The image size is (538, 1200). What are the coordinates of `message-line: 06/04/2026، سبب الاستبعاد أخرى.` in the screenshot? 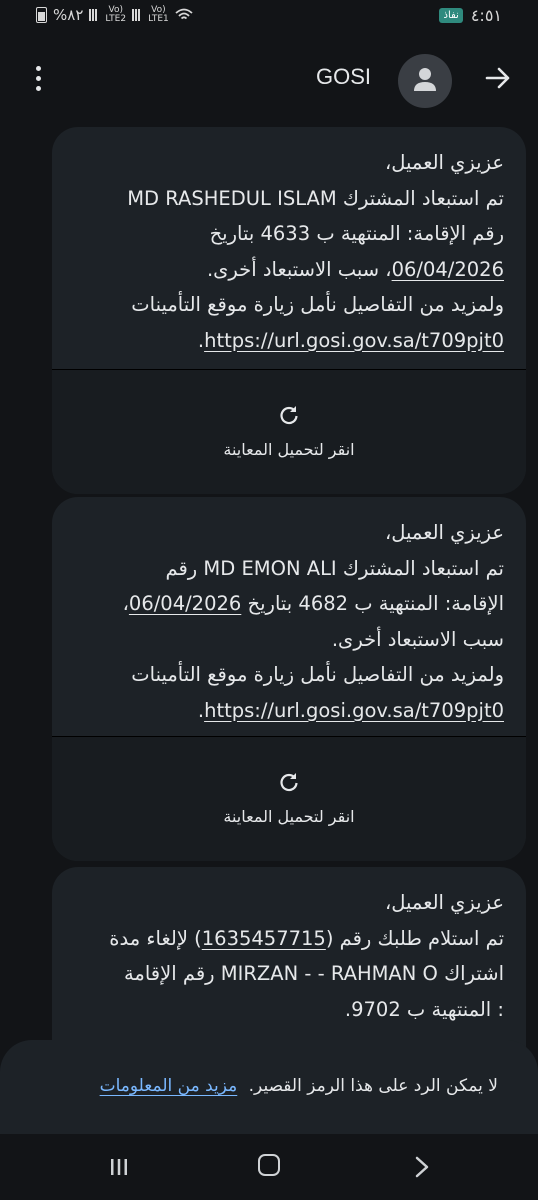 It's located at (355, 269).